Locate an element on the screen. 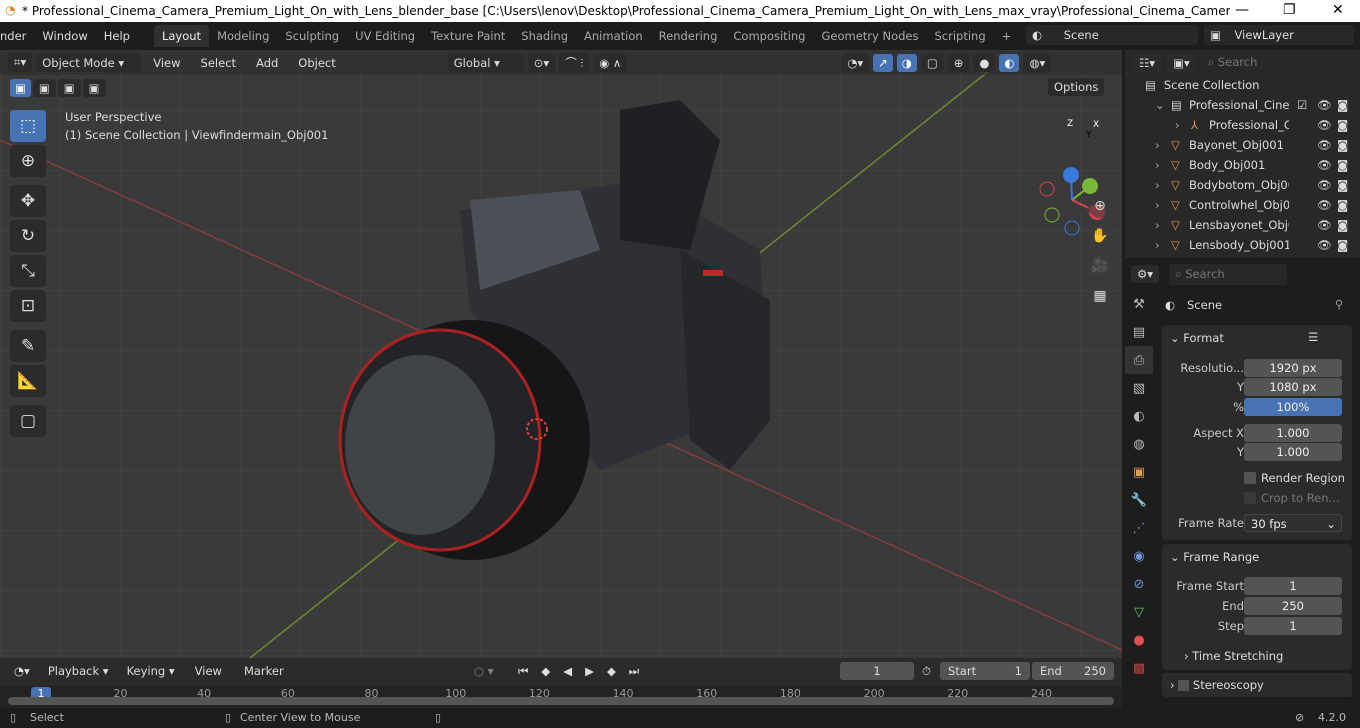 This screenshot has width=1360, height=728. menu-window: Window is located at coordinates (64, 36).